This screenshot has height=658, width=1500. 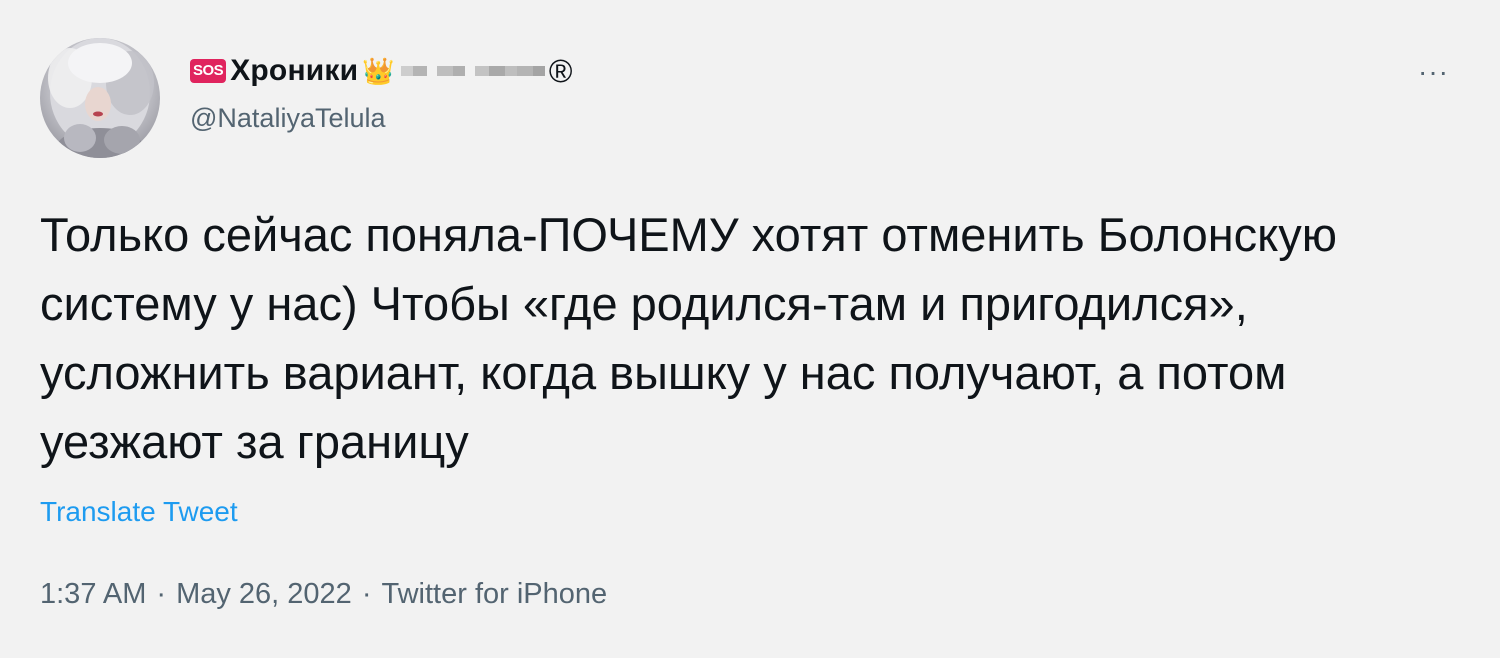 I want to click on tweet-time: 1:37 AM, so click(x=93, y=594).